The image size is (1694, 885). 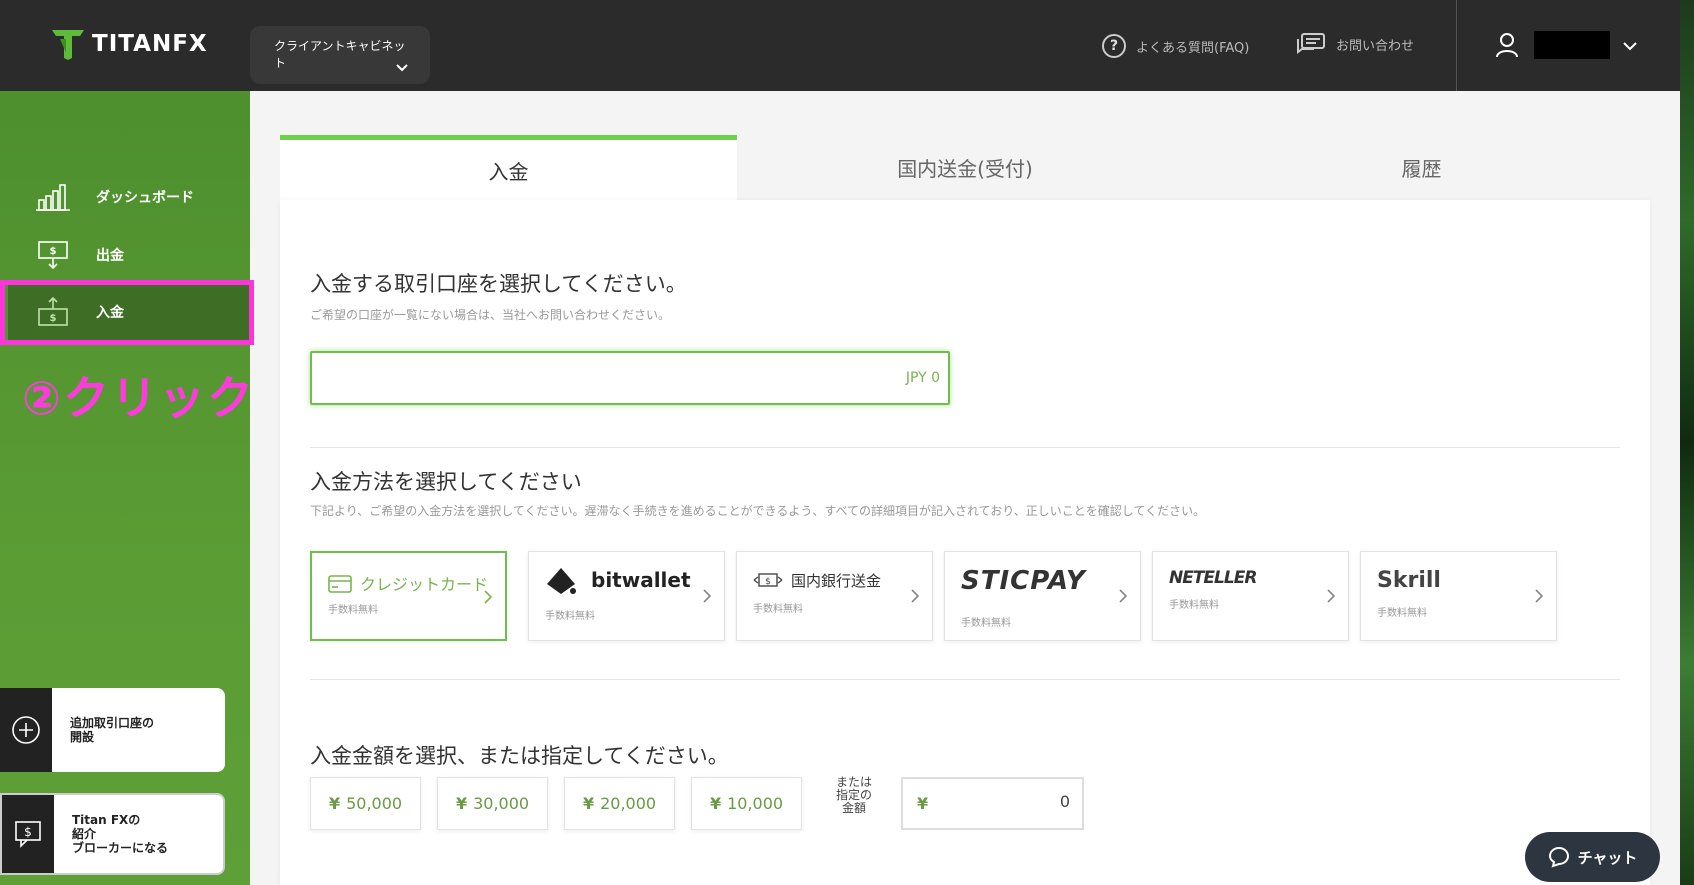 What do you see at coordinates (340, 584) in the screenshot?
I see `credit-card-icon` at bounding box center [340, 584].